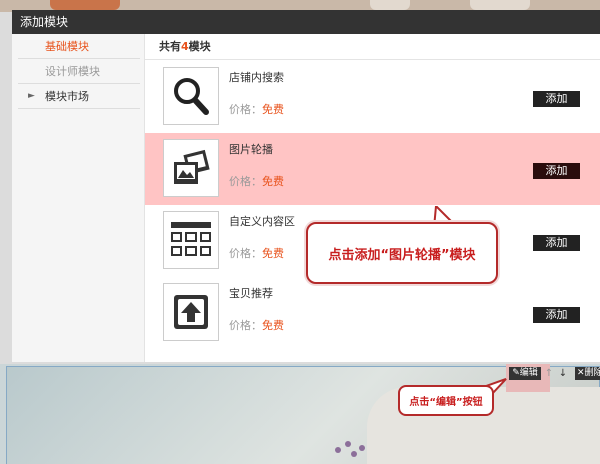  I want to click on image-slider-icon, so click(191, 168).